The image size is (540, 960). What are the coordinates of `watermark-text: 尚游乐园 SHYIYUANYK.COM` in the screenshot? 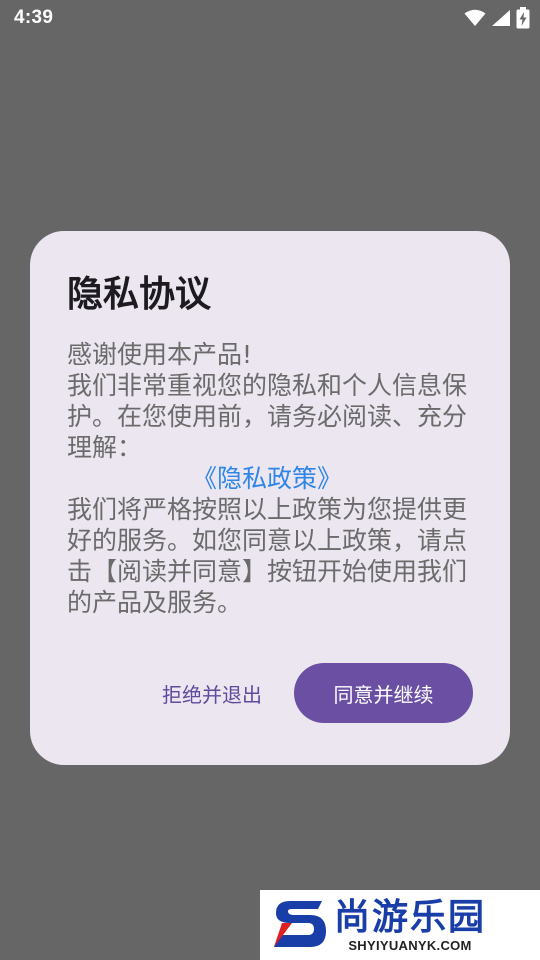 It's located at (410, 924).